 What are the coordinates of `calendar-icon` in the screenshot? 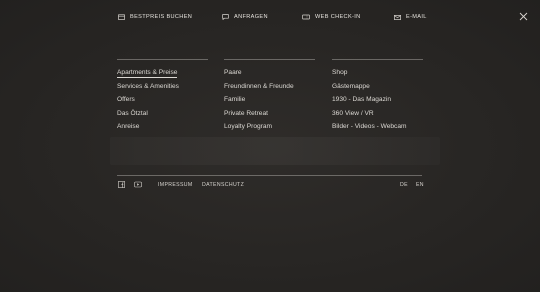 It's located at (121, 17).